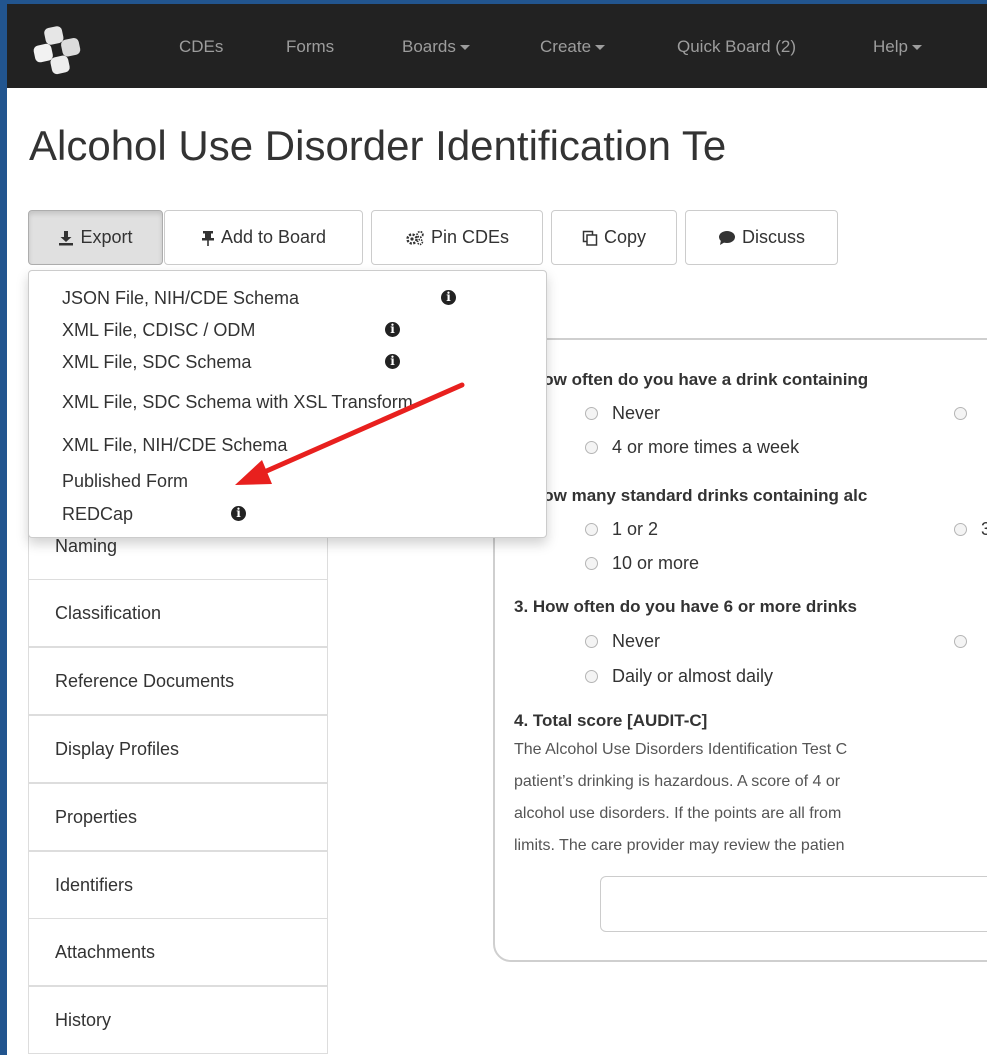 The height and width of the screenshot is (1055, 987). What do you see at coordinates (793, 904) in the screenshot?
I see `total-score-input` at bounding box center [793, 904].